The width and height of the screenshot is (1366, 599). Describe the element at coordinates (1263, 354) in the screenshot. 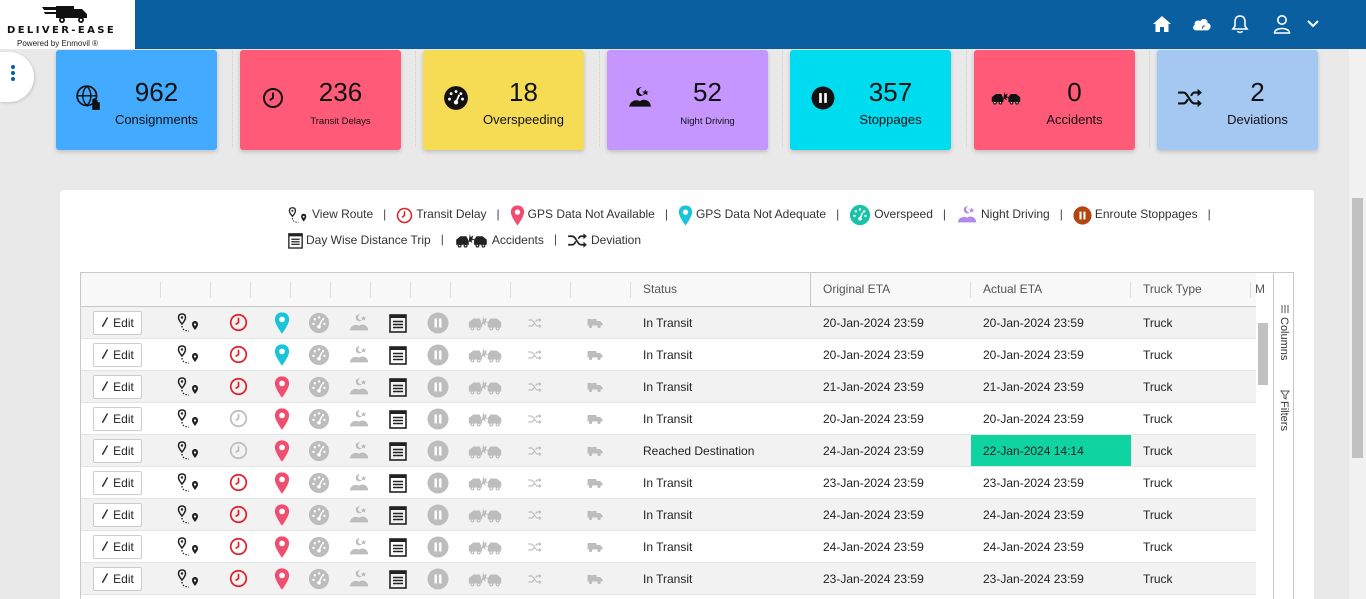

I see `grid-scroll-thumb` at that location.